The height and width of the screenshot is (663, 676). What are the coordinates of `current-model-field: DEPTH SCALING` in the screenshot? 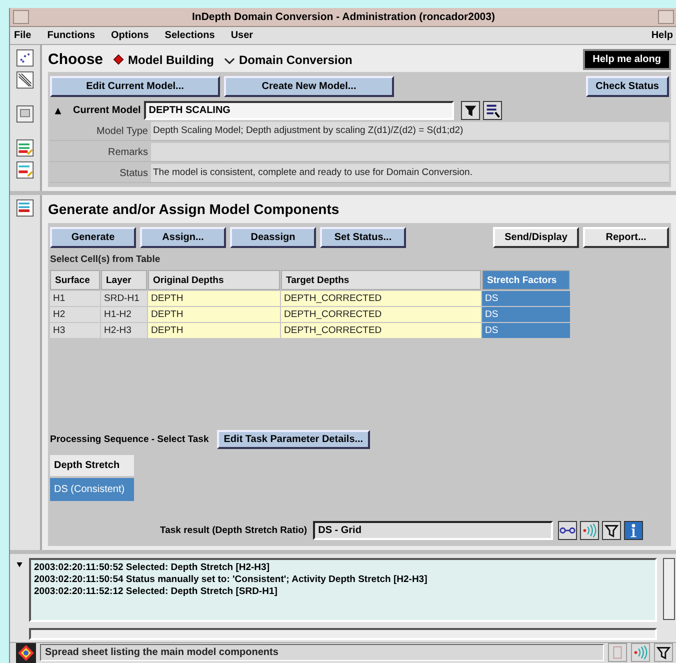 It's located at (299, 110).